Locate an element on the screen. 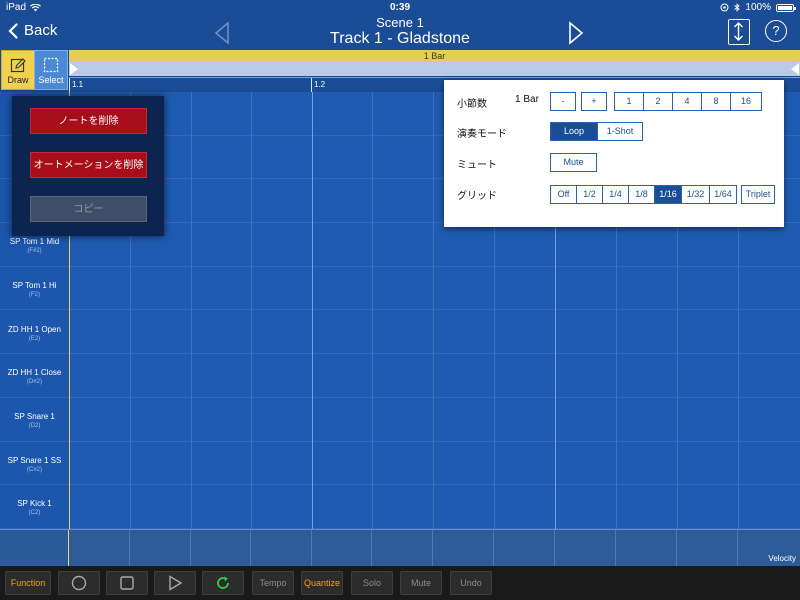 The height and width of the screenshot is (600, 800). delete-automation-button: オートメーションを削除 is located at coordinates (88, 165).